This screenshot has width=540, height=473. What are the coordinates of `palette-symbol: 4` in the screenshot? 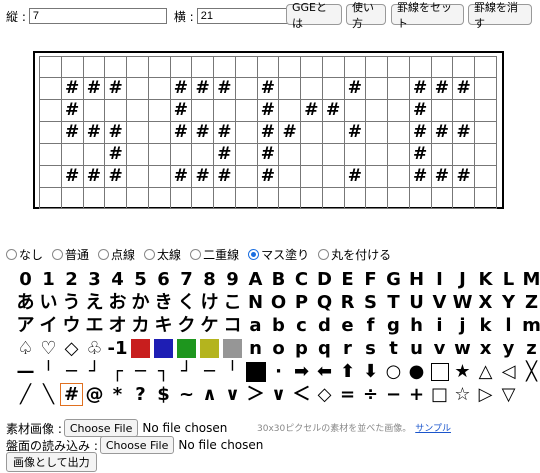 It's located at (117, 279).